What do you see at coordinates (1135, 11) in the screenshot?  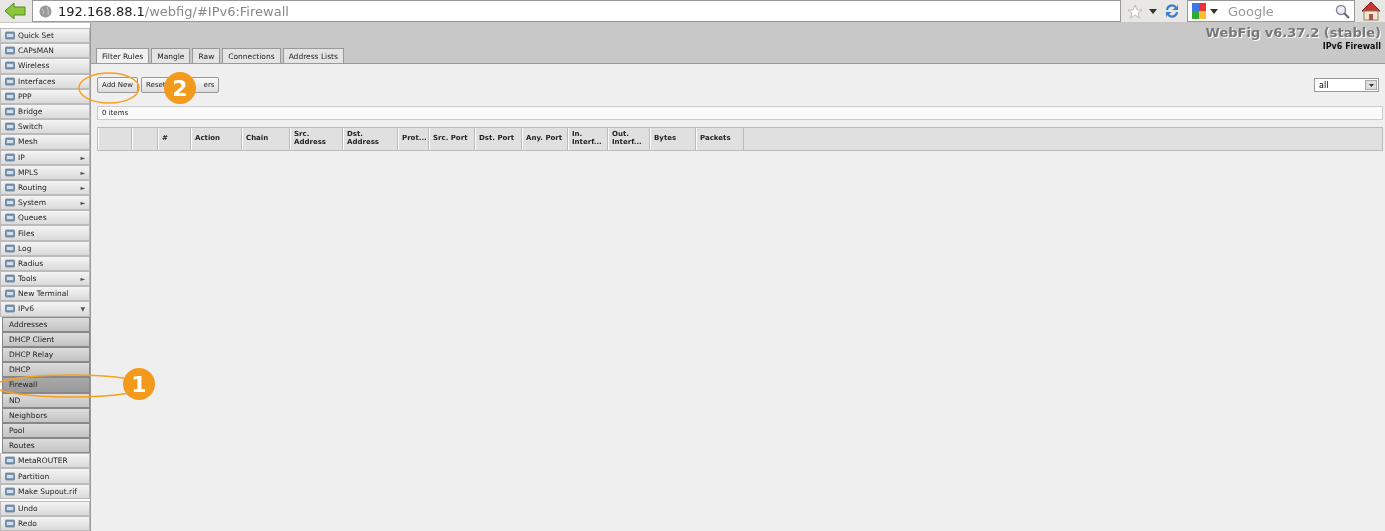 I see `star-icon` at bounding box center [1135, 11].